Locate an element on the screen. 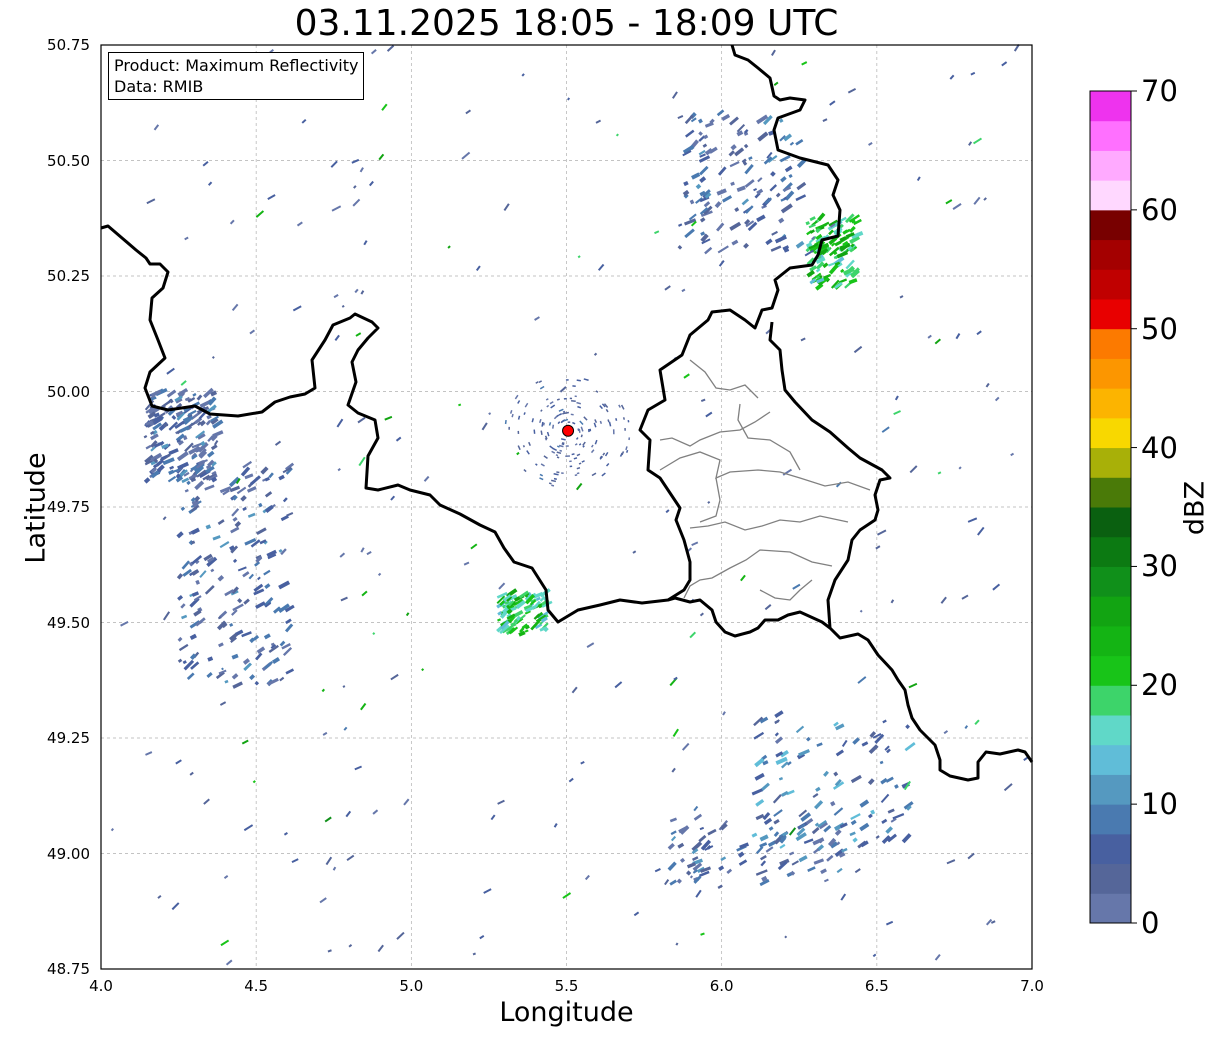 The image size is (1219, 1040). y-tick-label: 49.00 is located at coordinates (68, 853).